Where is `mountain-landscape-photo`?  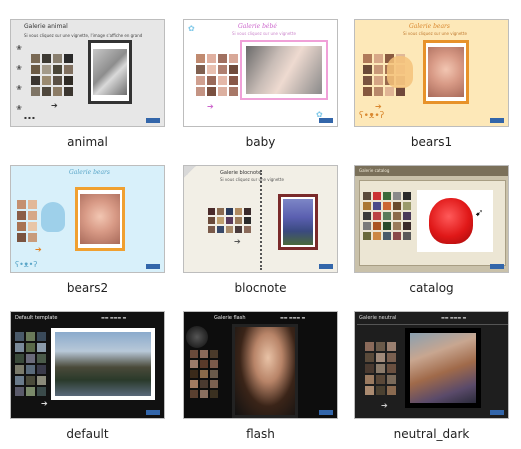 mountain-landscape-photo is located at coordinates (103, 364).